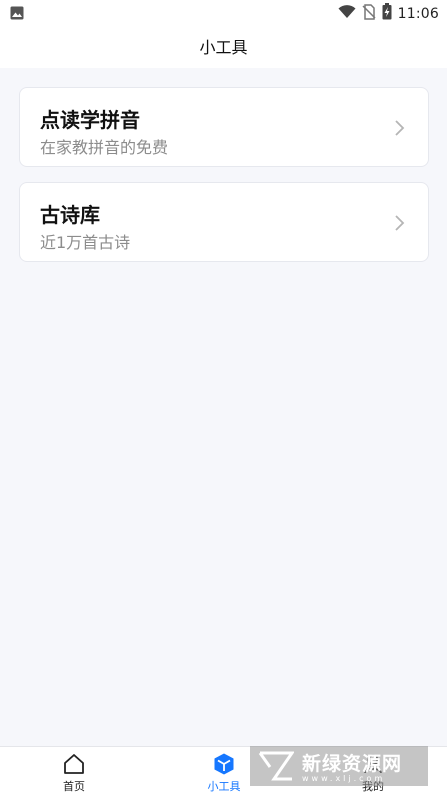 The image size is (447, 796). I want to click on home-icon, so click(74, 764).